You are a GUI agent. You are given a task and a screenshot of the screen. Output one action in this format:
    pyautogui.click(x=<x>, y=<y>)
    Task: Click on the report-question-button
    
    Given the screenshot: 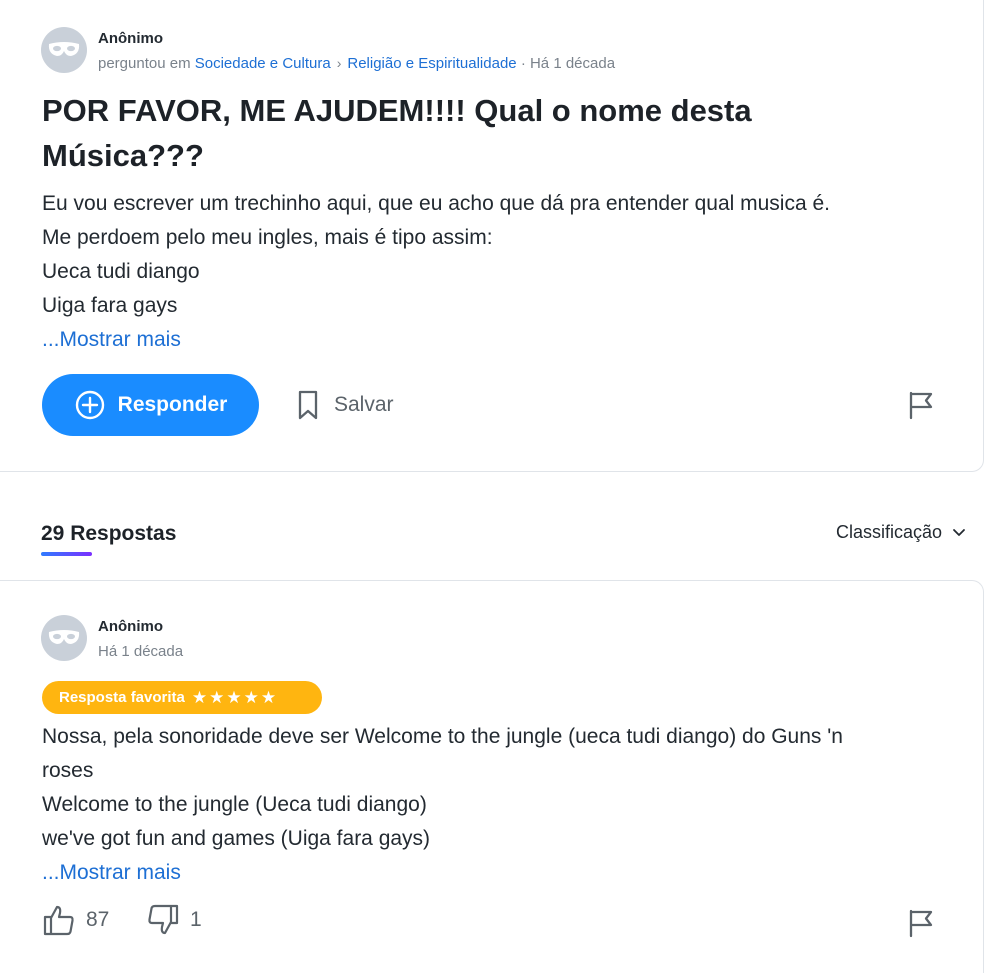 What is the action you would take?
    pyautogui.click(x=921, y=405)
    